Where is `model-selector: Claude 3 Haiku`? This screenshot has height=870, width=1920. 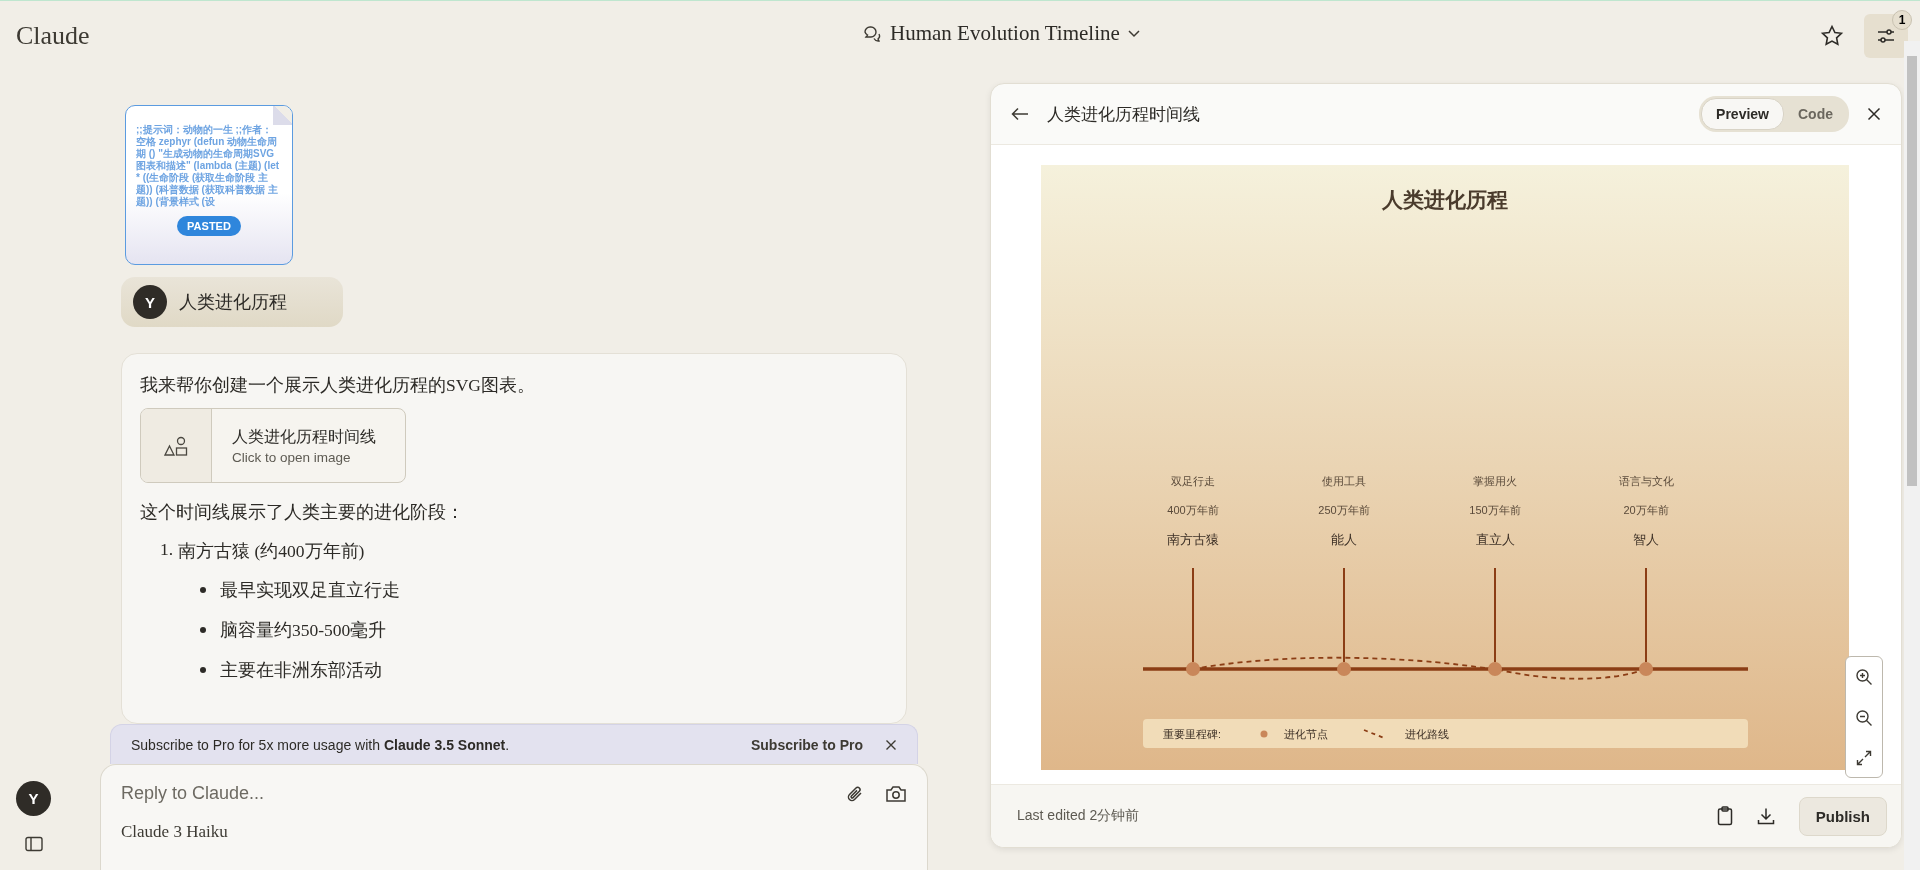
model-selector: Claude 3 Haiku is located at coordinates (174, 832).